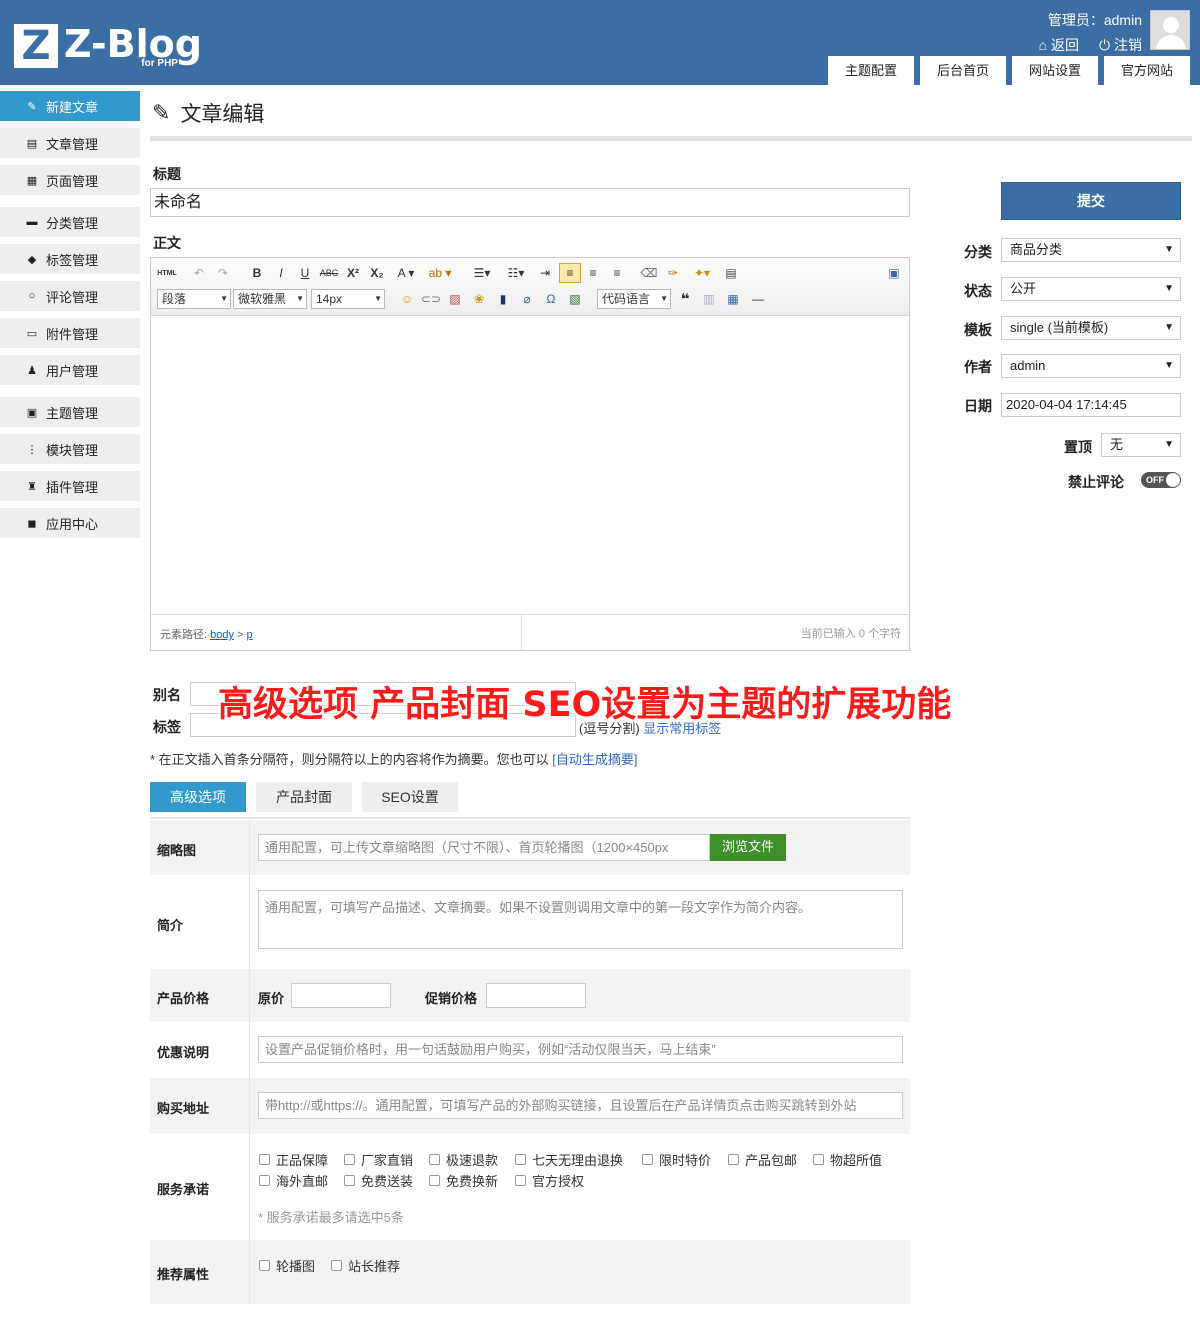 The image size is (1200, 1326). I want to click on sidebar-item-plugins: ♜ 插件管理, so click(70, 486).